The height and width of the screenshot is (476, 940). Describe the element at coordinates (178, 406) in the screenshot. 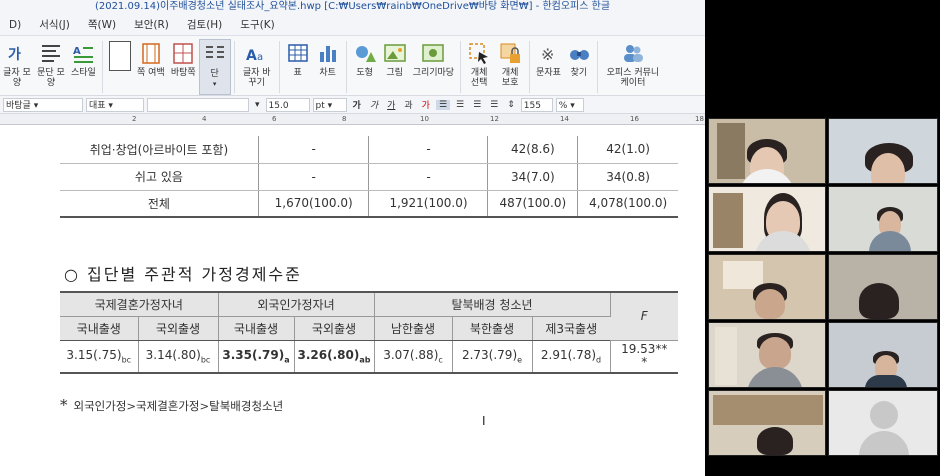

I see `footnote-text: 외국인가정>국제결혼가정>탈북배경청소년` at that location.